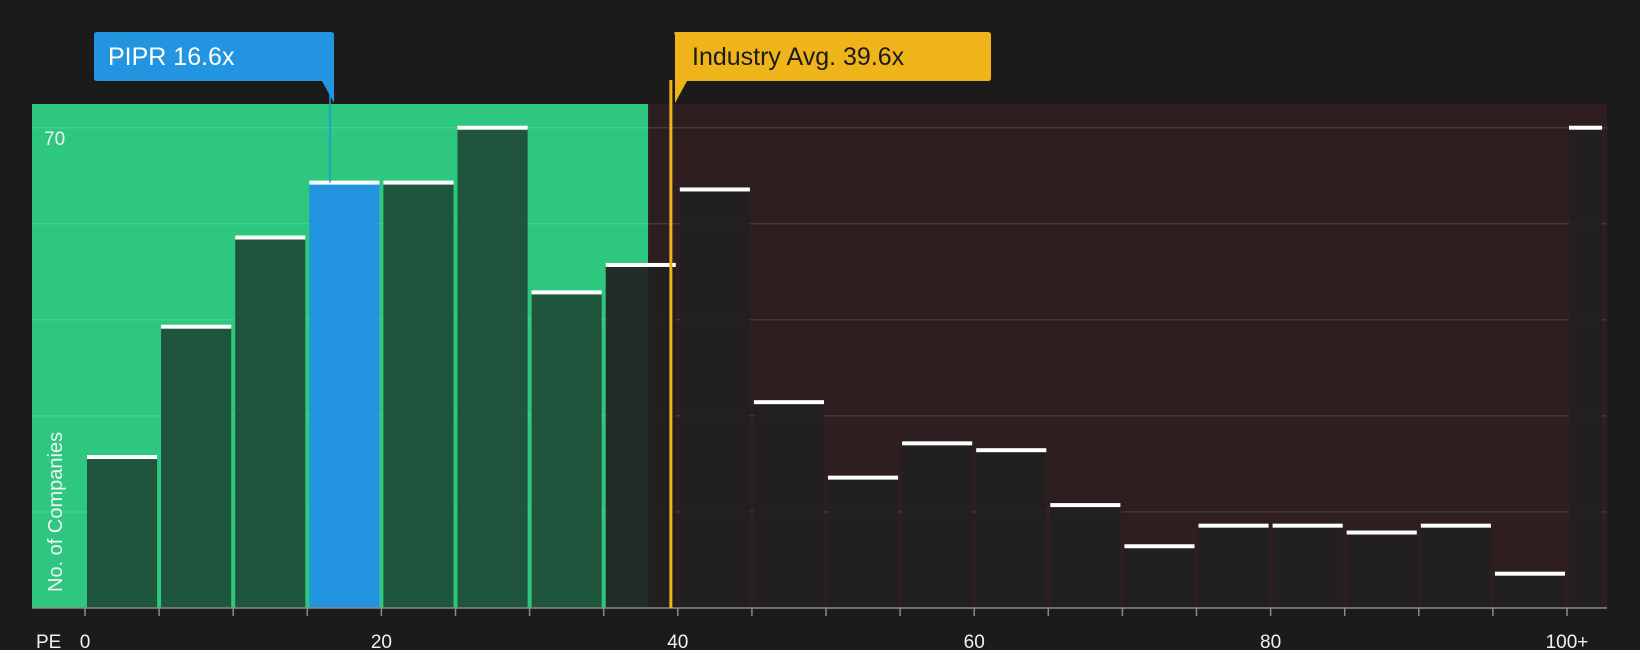  Describe the element at coordinates (1270, 641) in the screenshot. I see `x-tick-label: 80` at that location.